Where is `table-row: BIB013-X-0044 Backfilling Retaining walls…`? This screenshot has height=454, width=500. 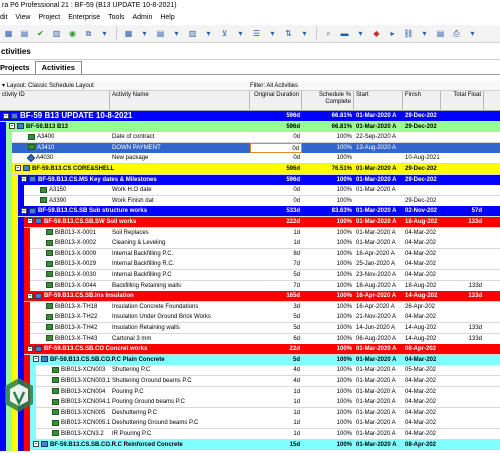 table-row: BIB013-X-0044 Backfilling Retaining walls… is located at coordinates (250, 286).